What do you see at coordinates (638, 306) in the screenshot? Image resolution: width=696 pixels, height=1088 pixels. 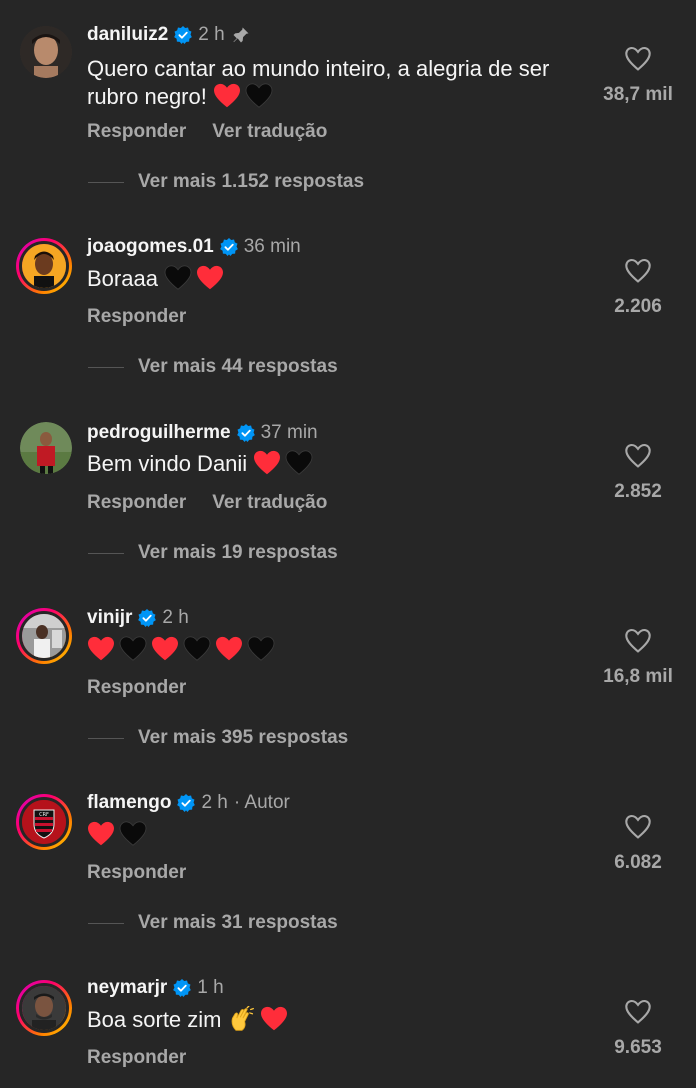 I see `like-count: 2.206` at bounding box center [638, 306].